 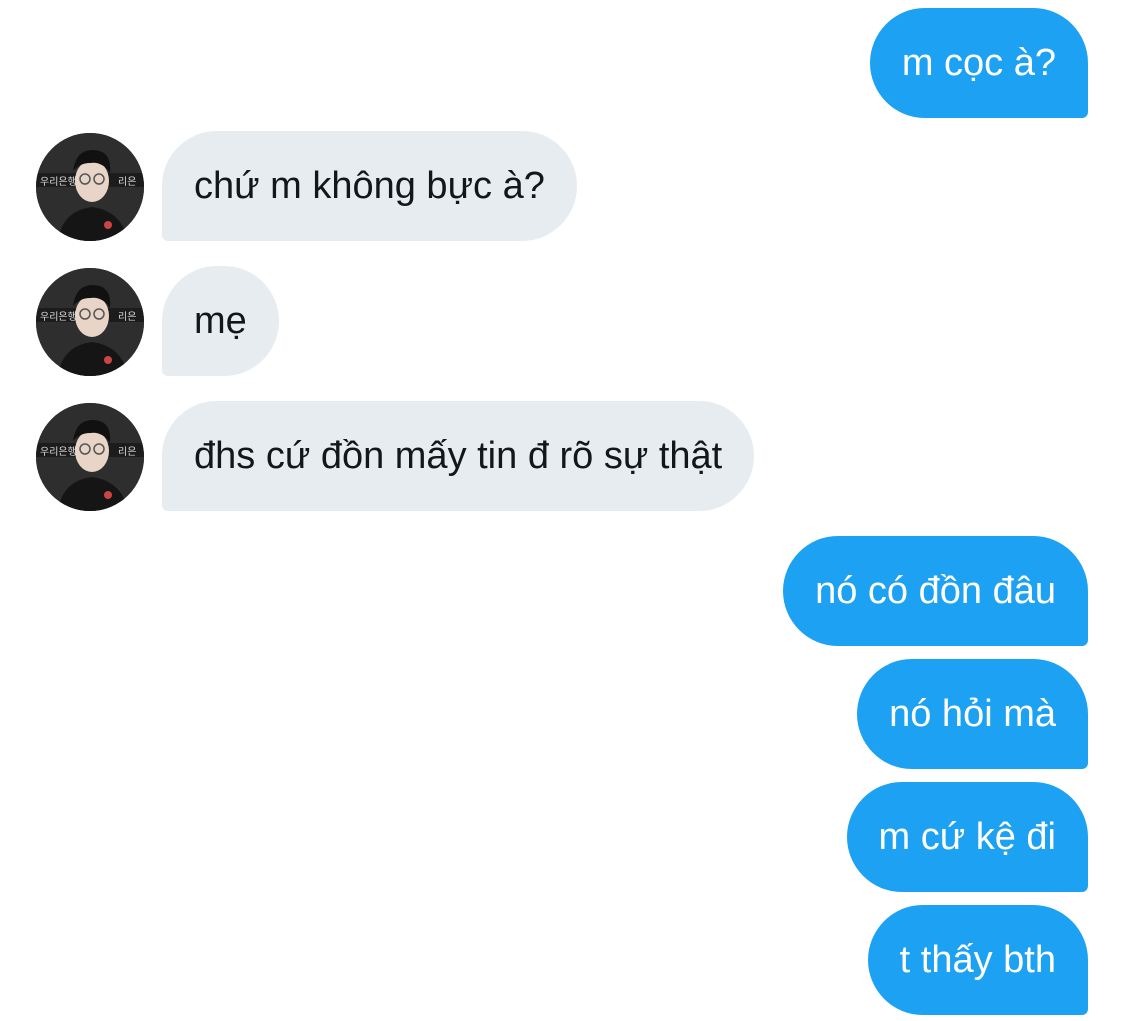 I want to click on message-row-incoming: 우리은행 리은 mẹ, so click(x=562, y=321).